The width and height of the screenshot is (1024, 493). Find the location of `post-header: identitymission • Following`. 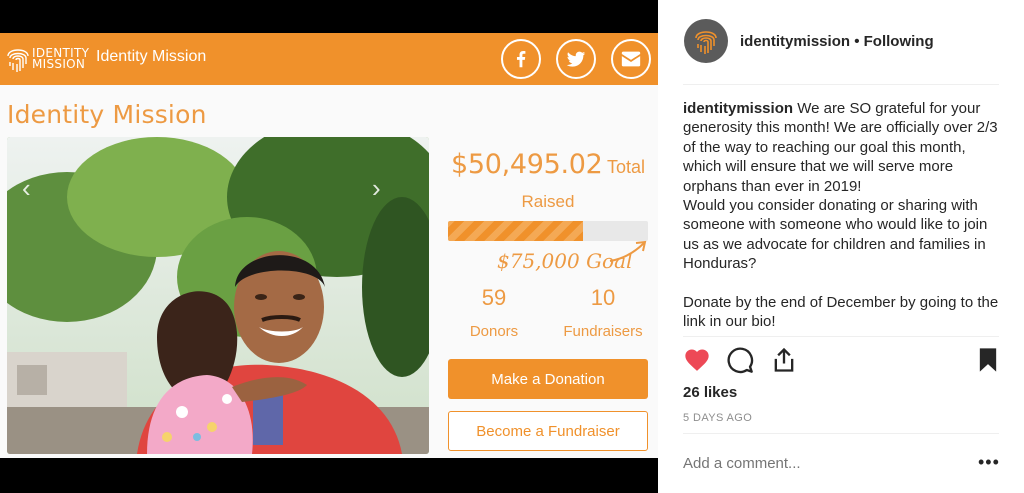

post-header: identitymission • Following is located at coordinates (841, 42).